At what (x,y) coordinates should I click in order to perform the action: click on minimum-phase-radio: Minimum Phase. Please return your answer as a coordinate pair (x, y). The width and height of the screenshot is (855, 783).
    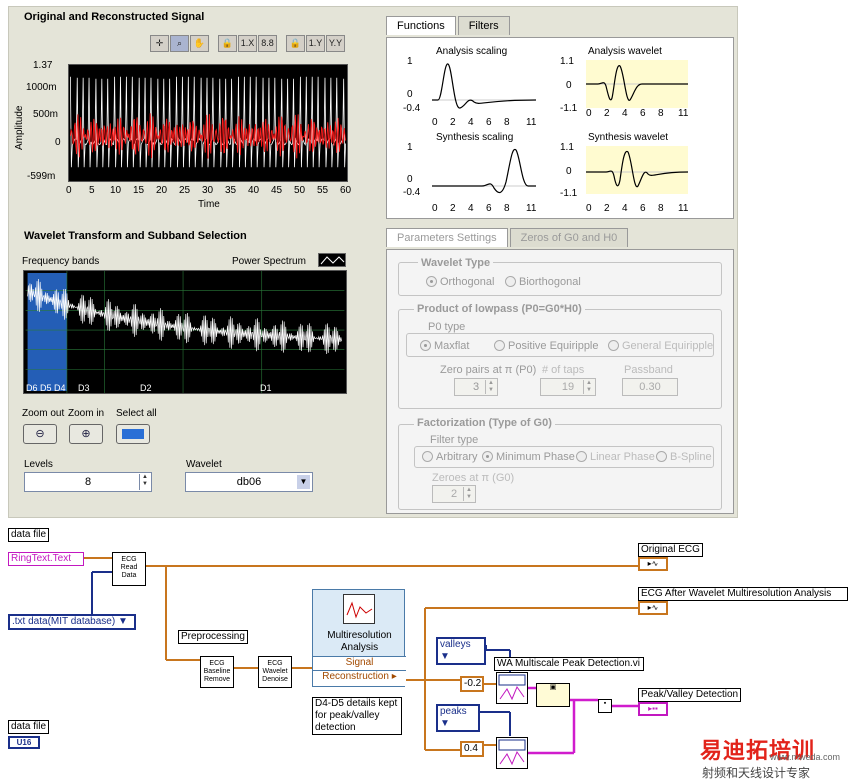
    Looking at the image, I should click on (528, 457).